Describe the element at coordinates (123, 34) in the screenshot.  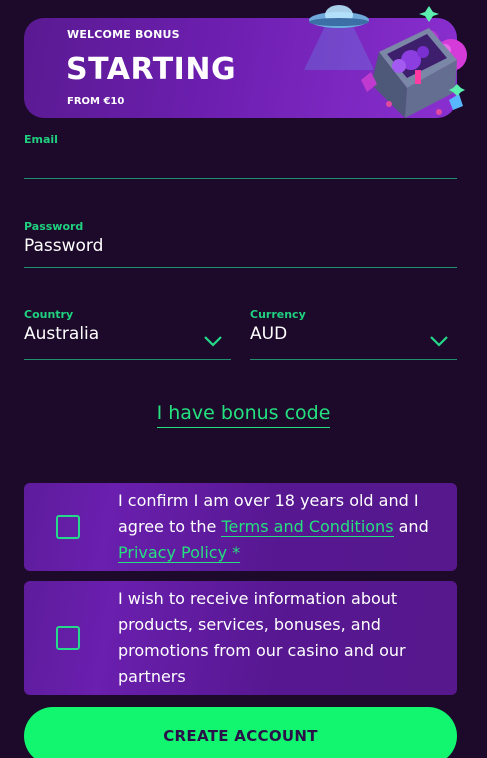
I see `banner-kicker: WELCOME BONUS` at that location.